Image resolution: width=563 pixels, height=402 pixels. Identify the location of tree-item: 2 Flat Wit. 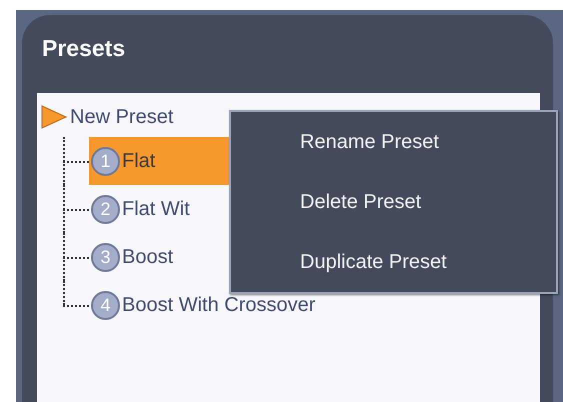
(139, 209).